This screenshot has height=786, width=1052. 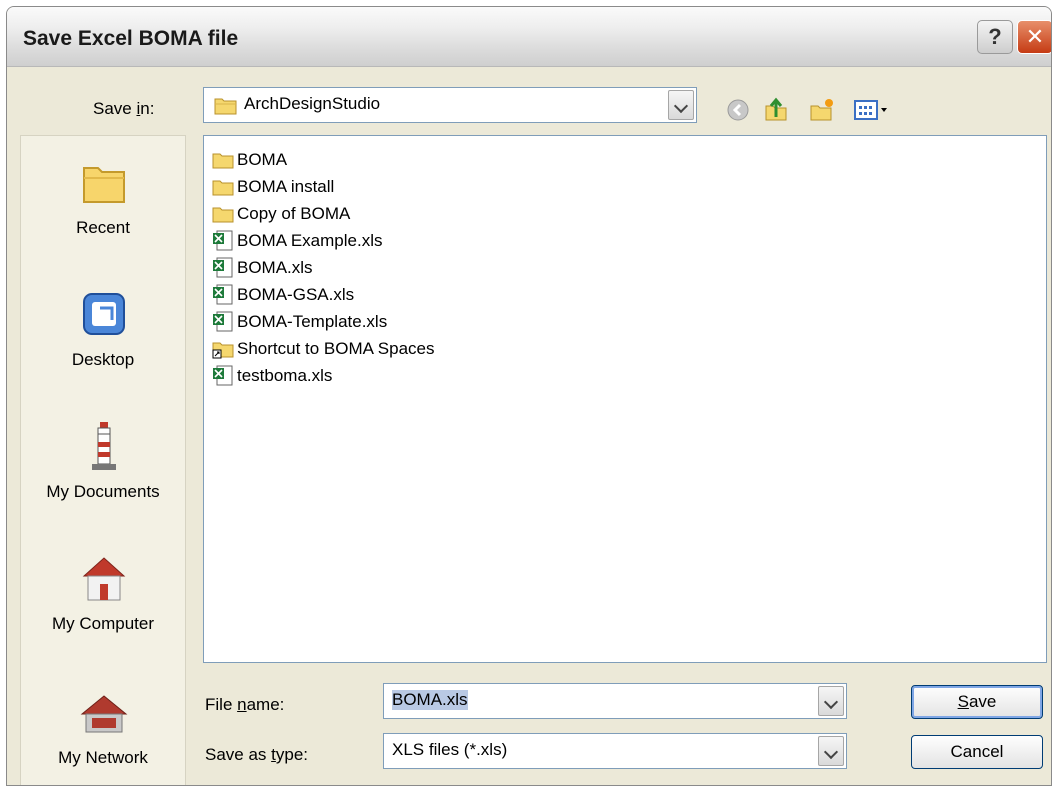 What do you see at coordinates (615, 701) in the screenshot?
I see `file-name-field: BOMA.xls` at bounding box center [615, 701].